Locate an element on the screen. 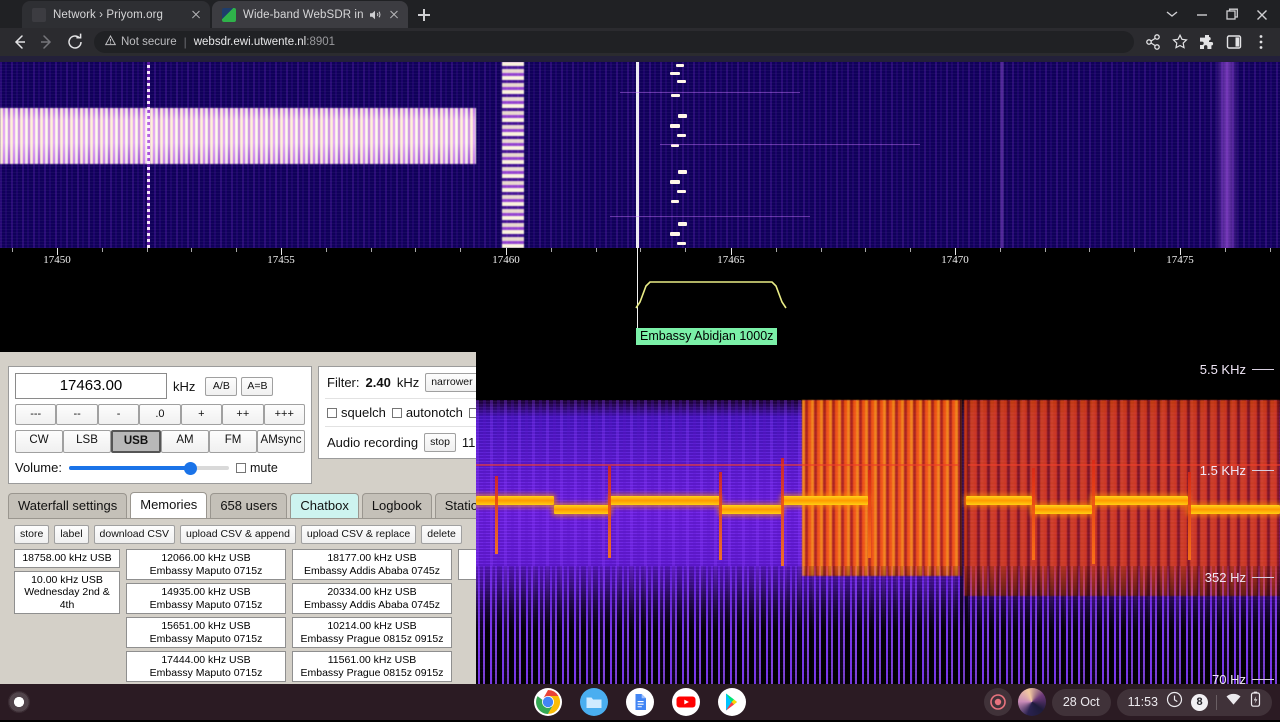 This screenshot has height=722, width=1280. battery-icon is located at coordinates (1255, 702).